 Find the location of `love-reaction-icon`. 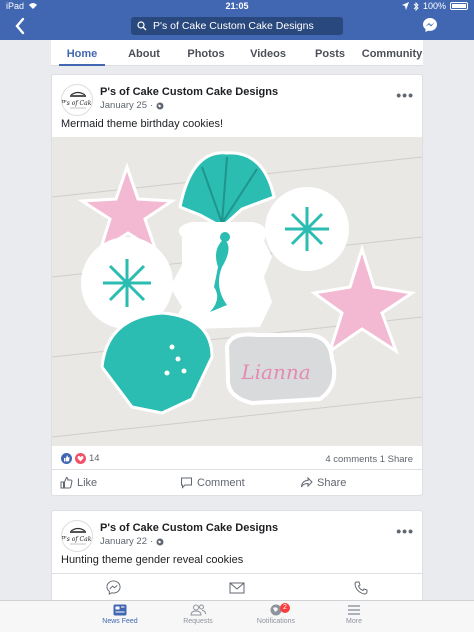

love-reaction-icon is located at coordinates (80, 458).